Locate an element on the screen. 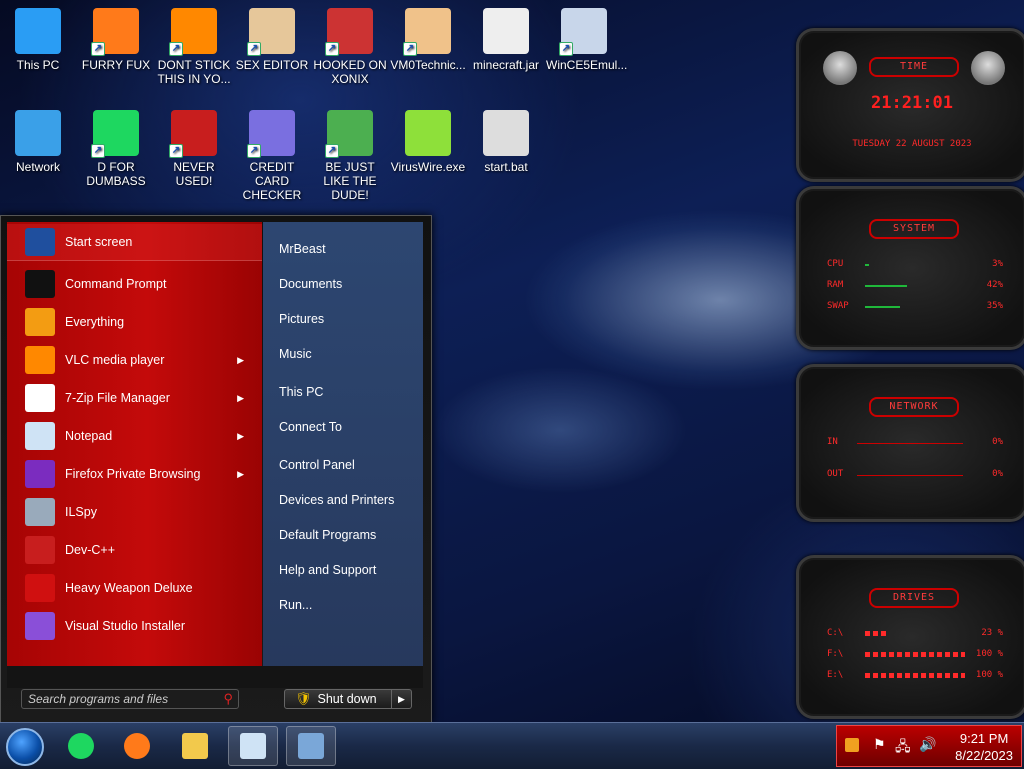  drives-row-label: E:\ is located at coordinates (835, 675).